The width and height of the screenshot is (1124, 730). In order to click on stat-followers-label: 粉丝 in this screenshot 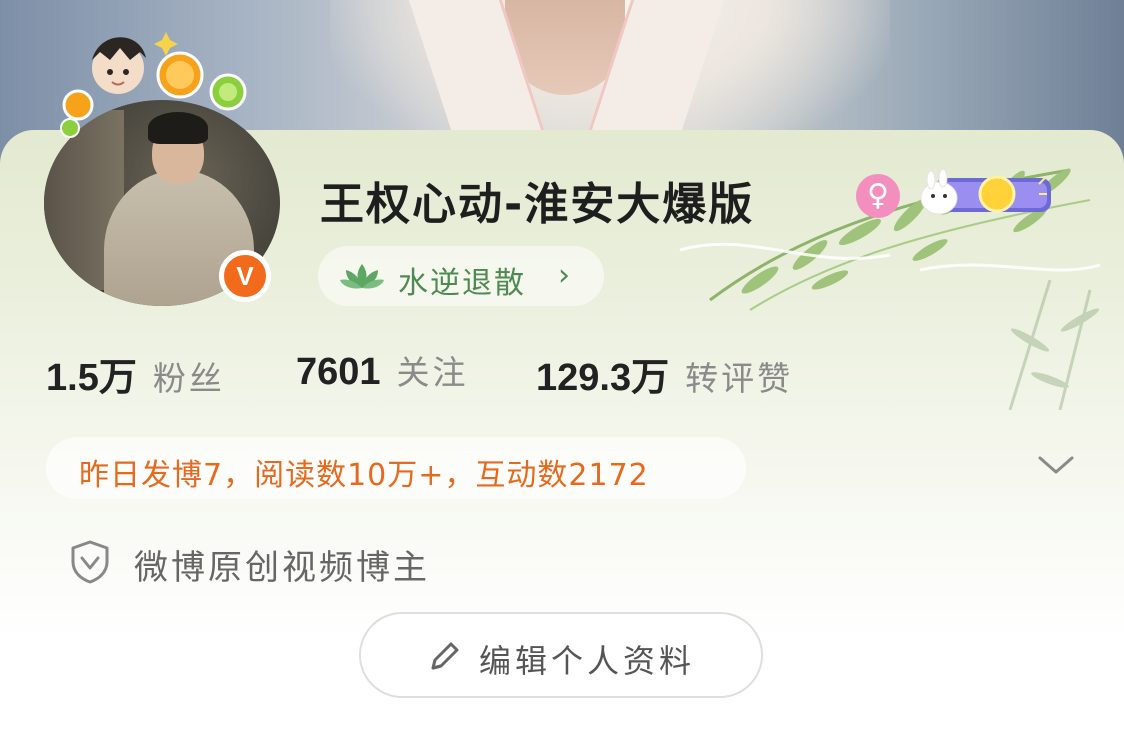, I will do `click(188, 378)`.